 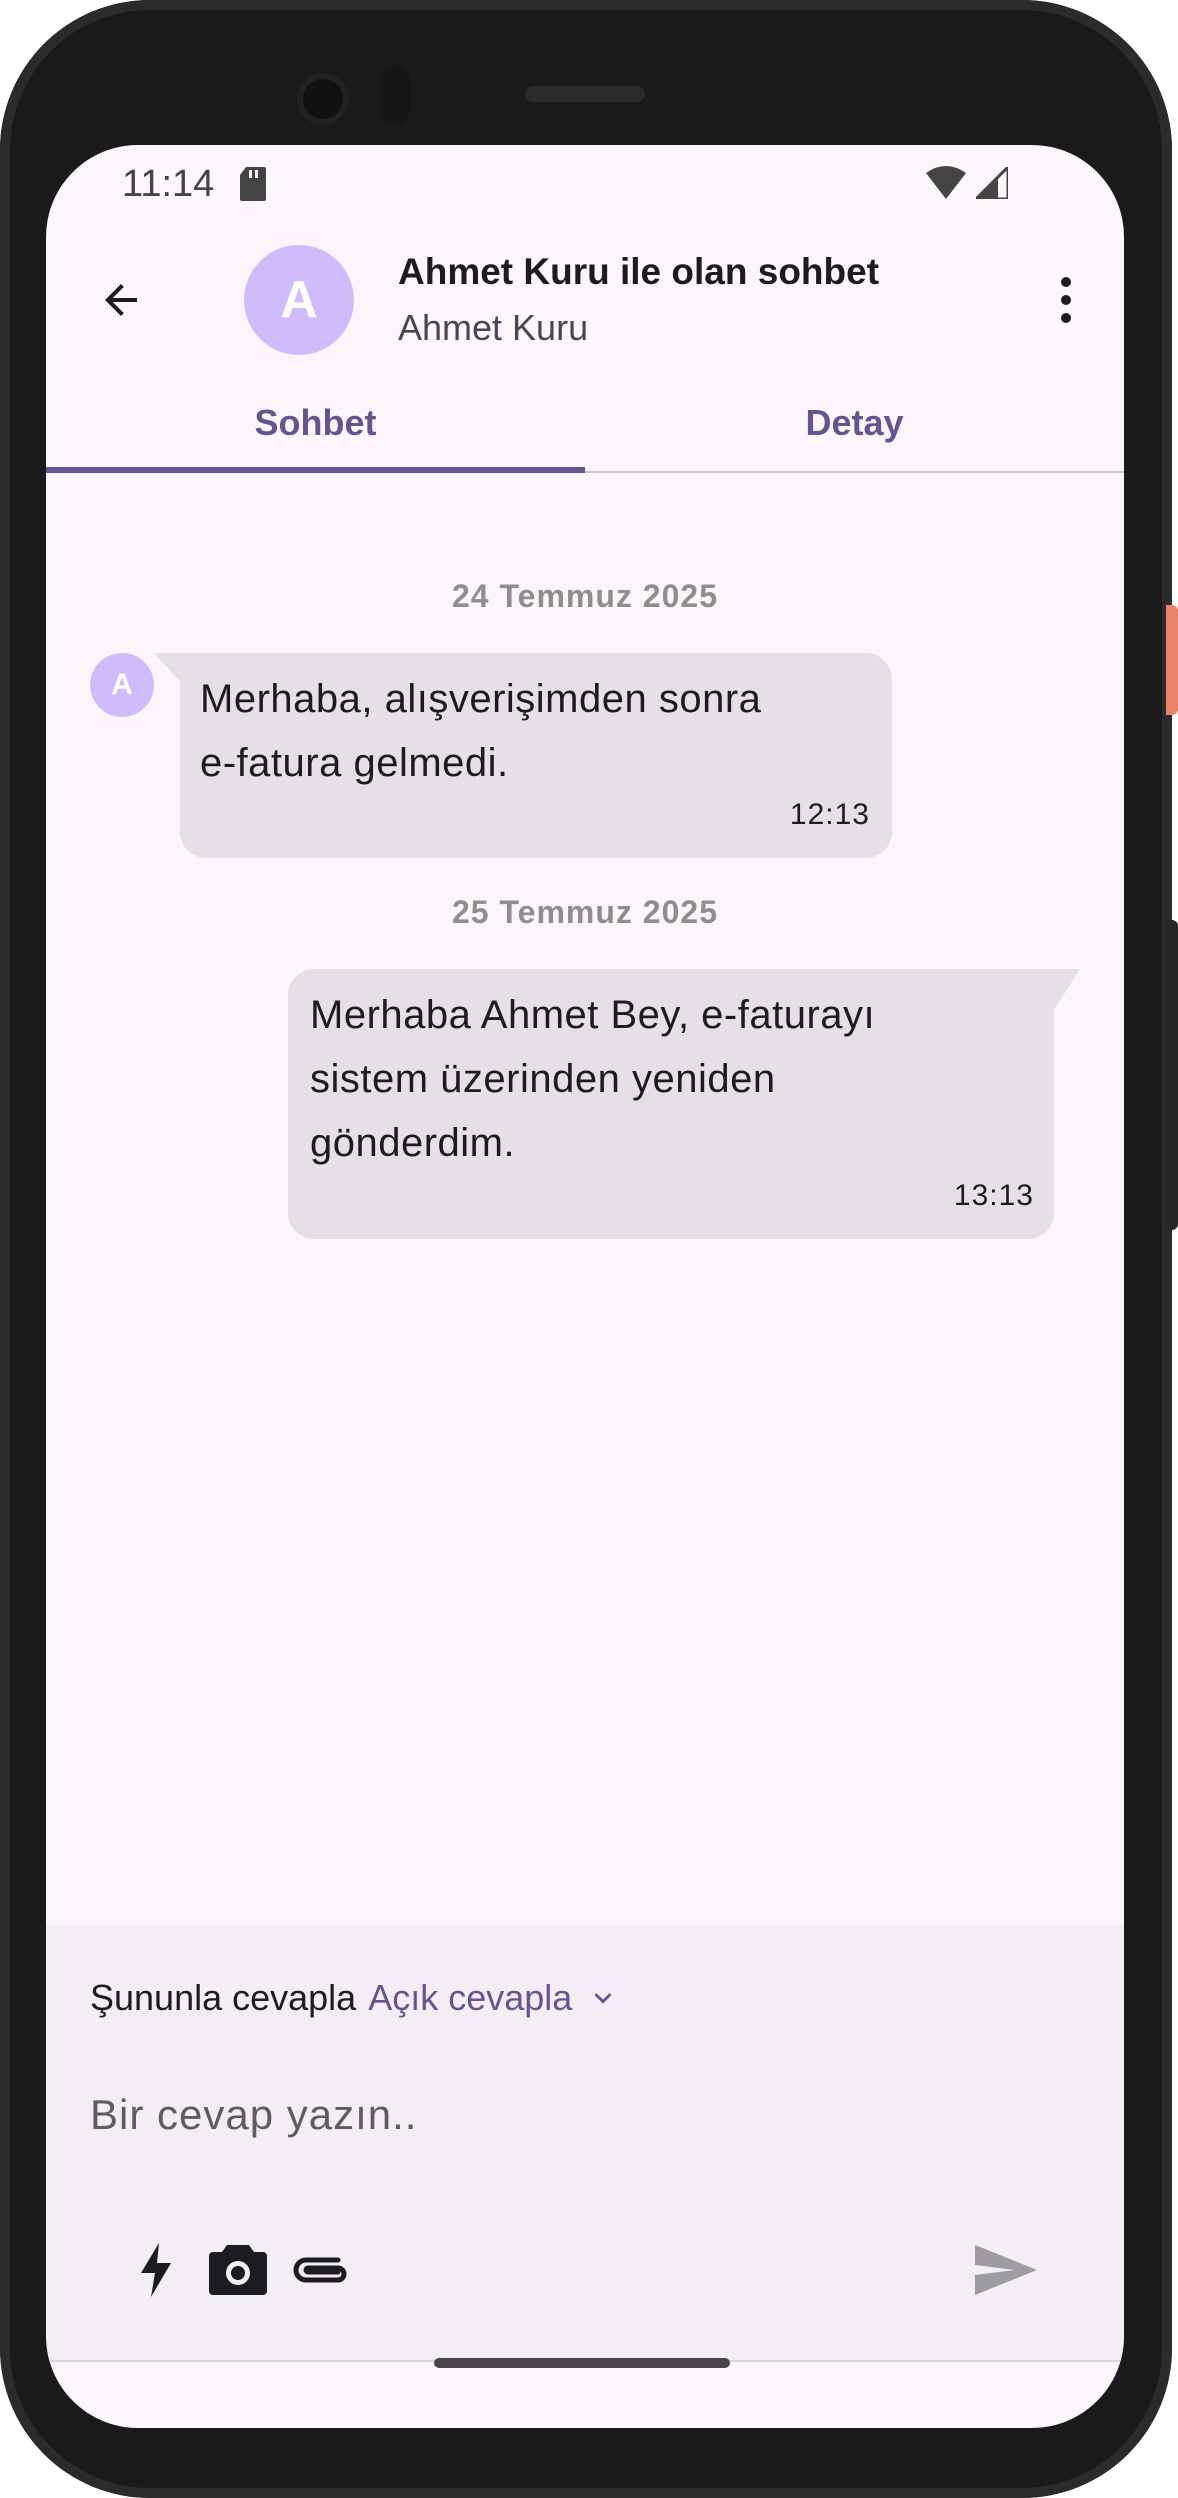 I want to click on date-separator: 25 Temmuz 2025, so click(x=585, y=912).